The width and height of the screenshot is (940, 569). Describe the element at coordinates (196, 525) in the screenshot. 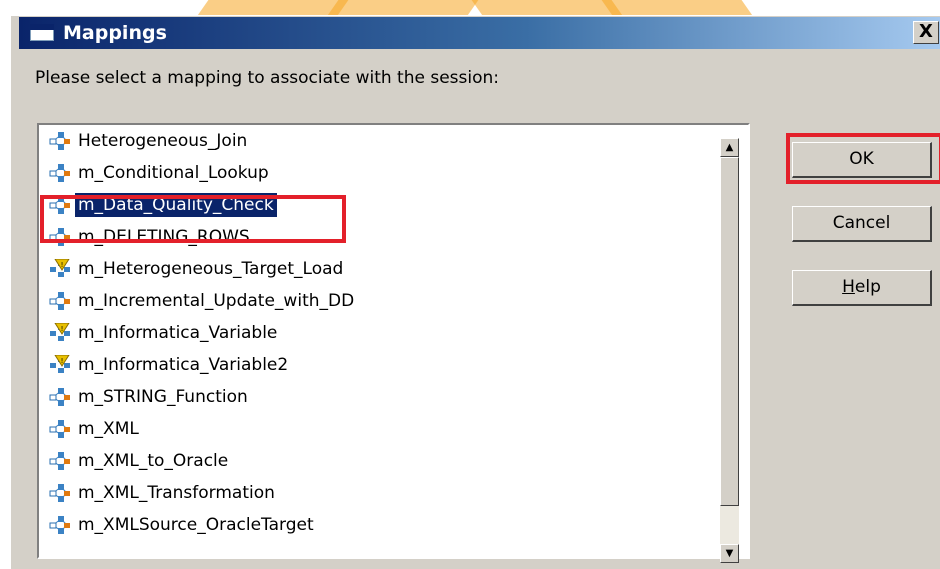

I see `mapping-item-label: m_XMLSource_OracleTarget` at that location.